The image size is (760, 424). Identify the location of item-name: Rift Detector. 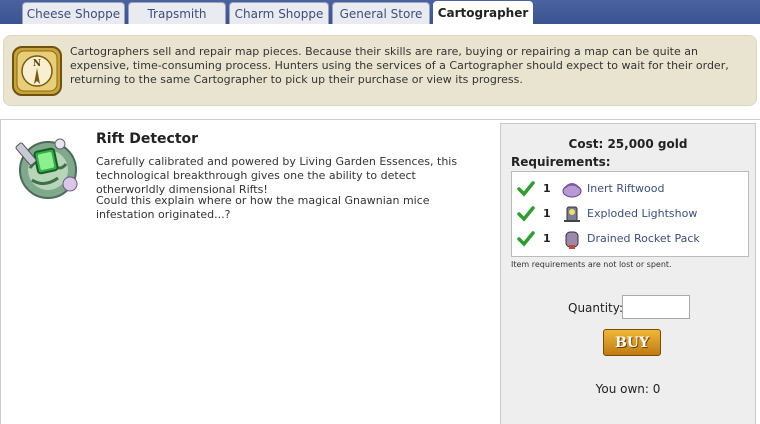
(147, 139).